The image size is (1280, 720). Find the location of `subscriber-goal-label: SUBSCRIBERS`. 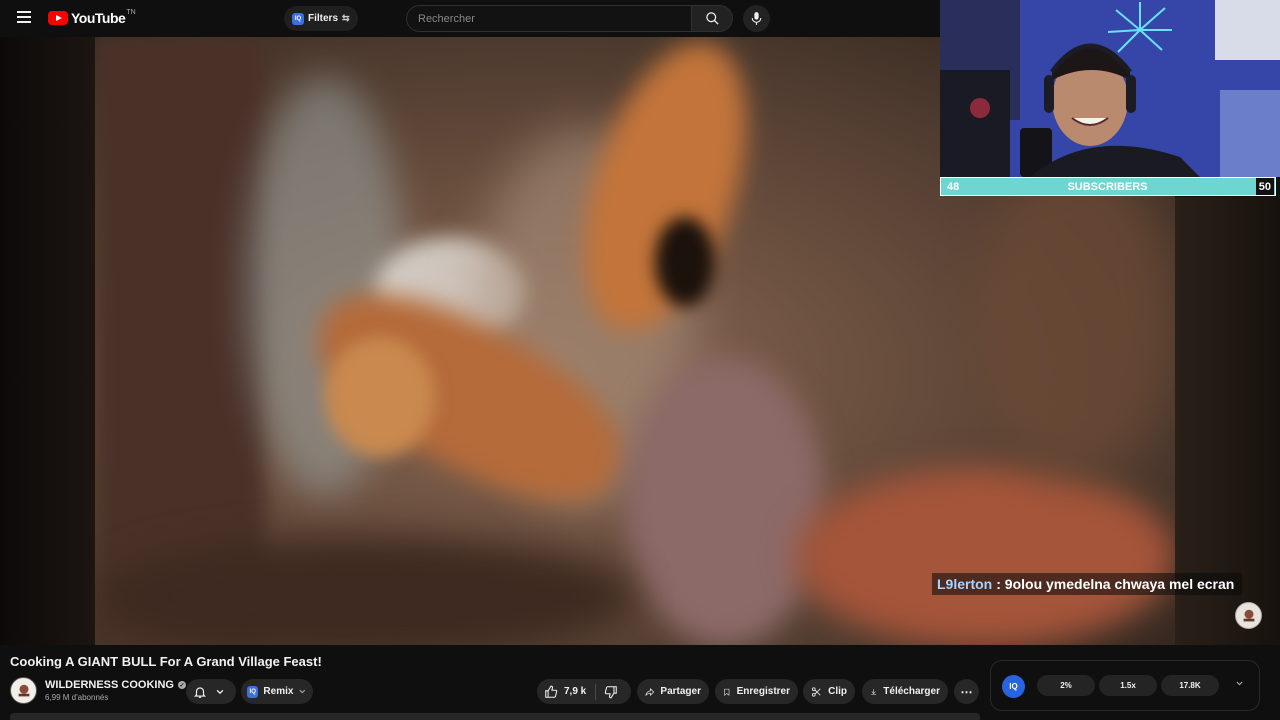

subscriber-goal-label: SUBSCRIBERS is located at coordinates (1107, 186).